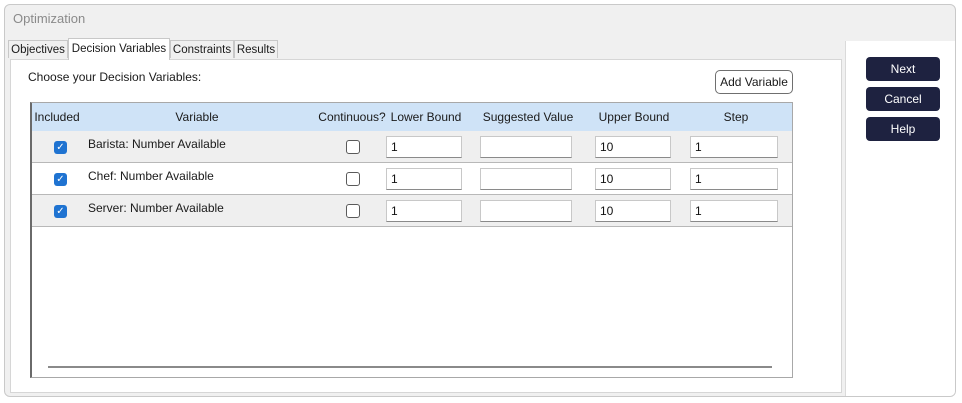  Describe the element at coordinates (352, 117) in the screenshot. I see `column-header-continuous: Continuous?` at that location.